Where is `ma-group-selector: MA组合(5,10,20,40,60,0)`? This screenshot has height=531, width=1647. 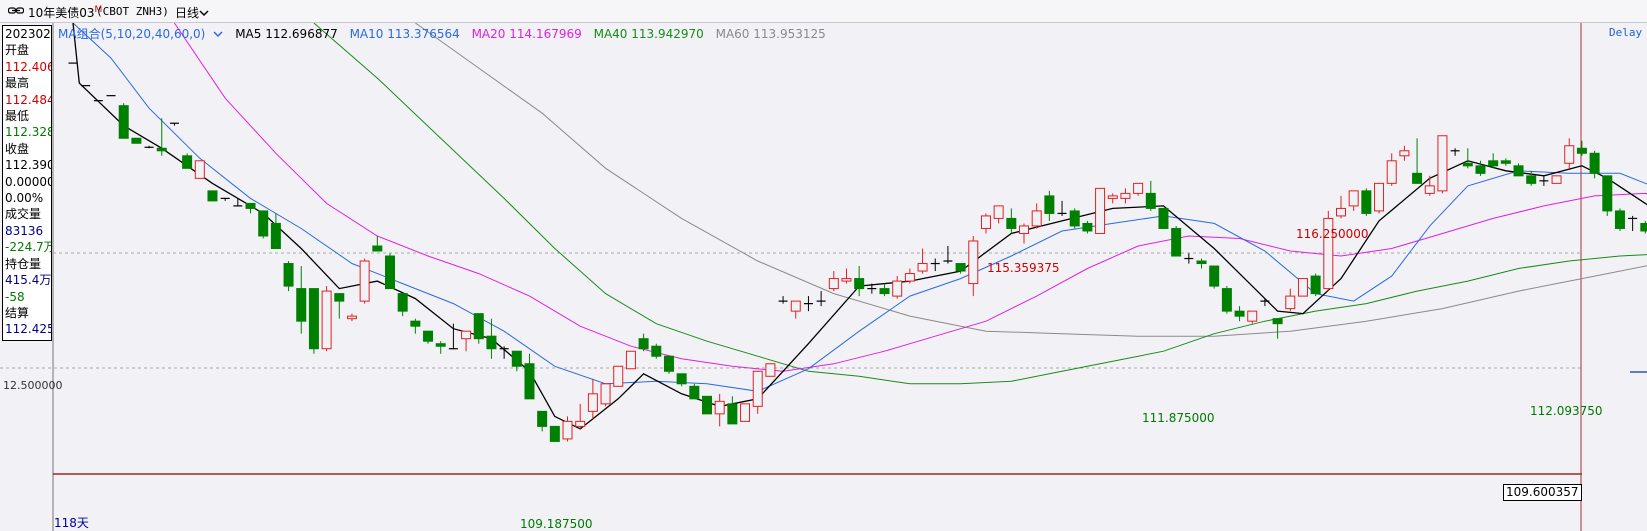
ma-group-selector: MA组合(5,10,20,40,60,0) is located at coordinates (140, 34).